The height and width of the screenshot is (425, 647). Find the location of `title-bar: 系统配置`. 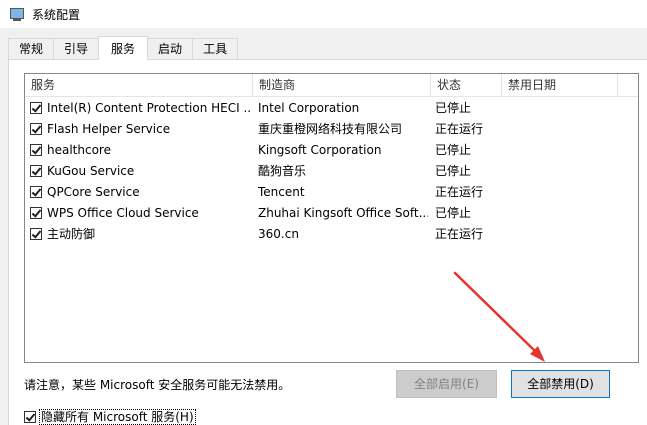

title-bar: 系统配置 is located at coordinates (323, 14).